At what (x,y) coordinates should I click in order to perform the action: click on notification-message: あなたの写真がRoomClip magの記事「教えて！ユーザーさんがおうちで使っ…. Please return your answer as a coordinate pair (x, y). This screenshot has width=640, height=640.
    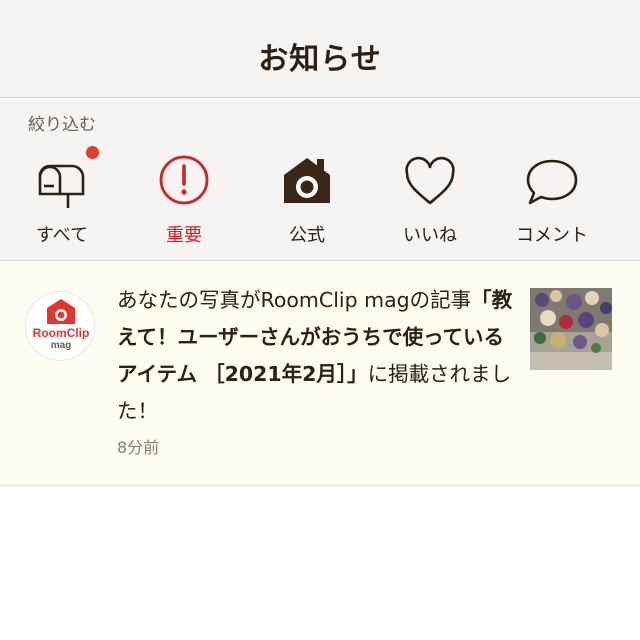
    Looking at the image, I should click on (319, 356).